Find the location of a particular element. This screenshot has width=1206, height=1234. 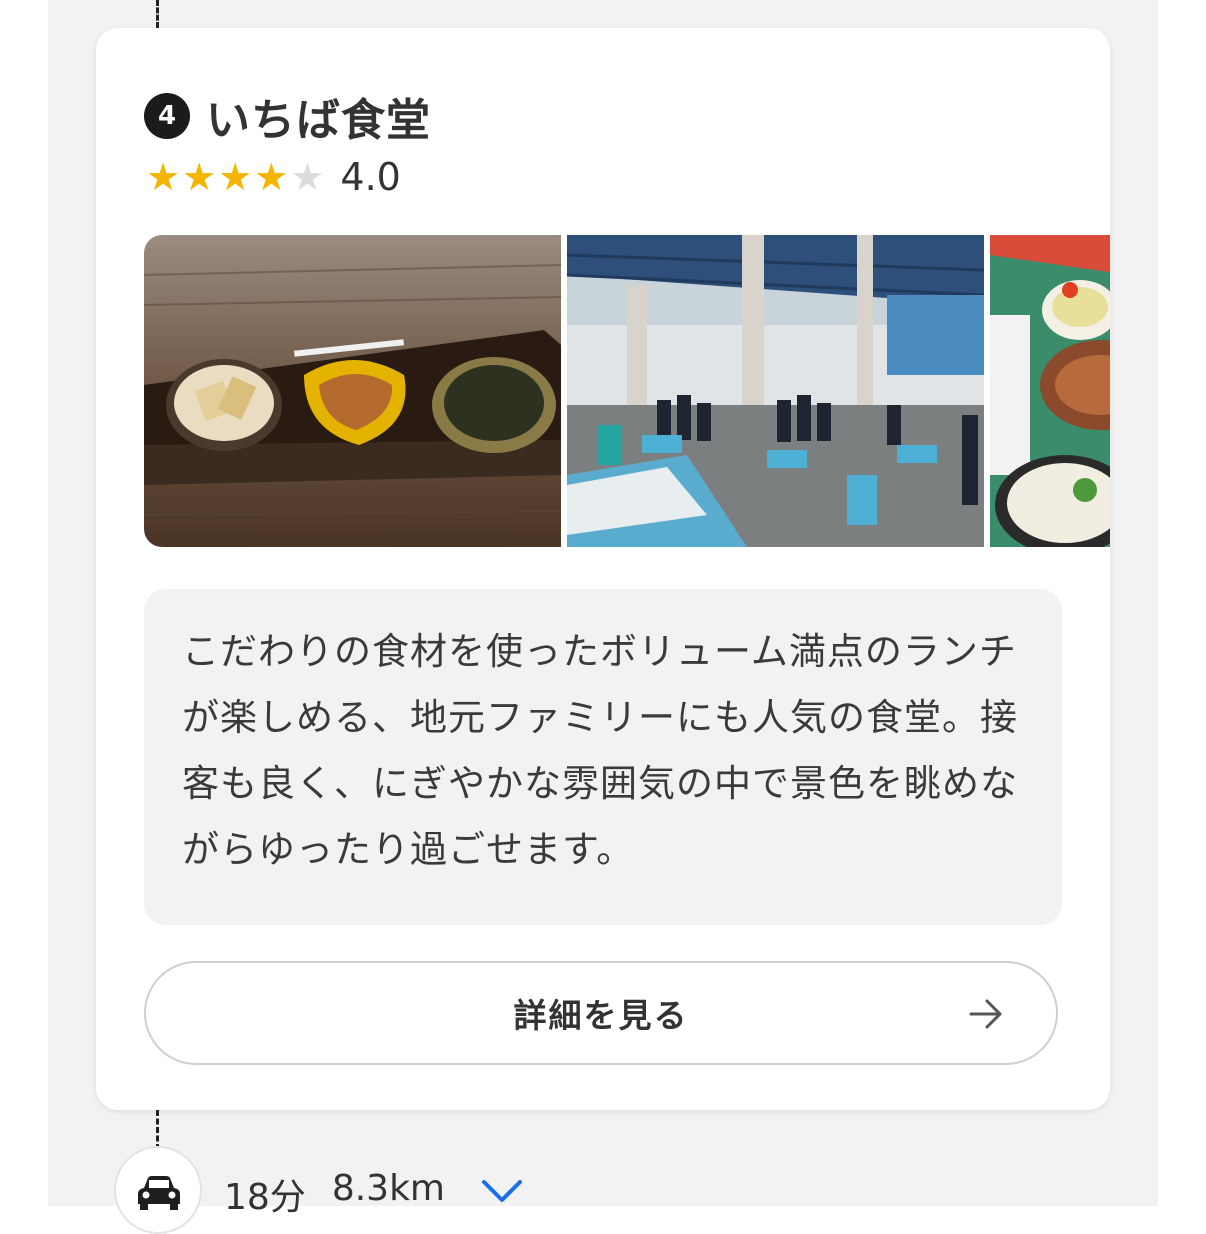

view-details-label: 詳細を見る is located at coordinates (601, 1015).